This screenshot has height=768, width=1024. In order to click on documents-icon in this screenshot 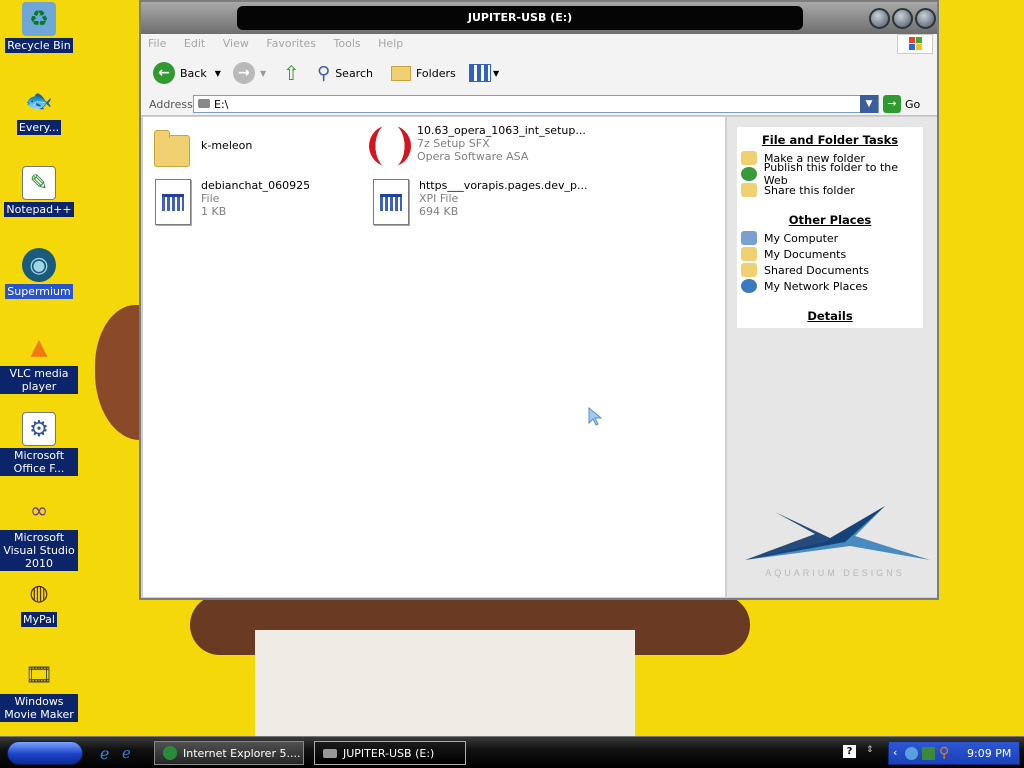, I will do `click(749, 254)`.